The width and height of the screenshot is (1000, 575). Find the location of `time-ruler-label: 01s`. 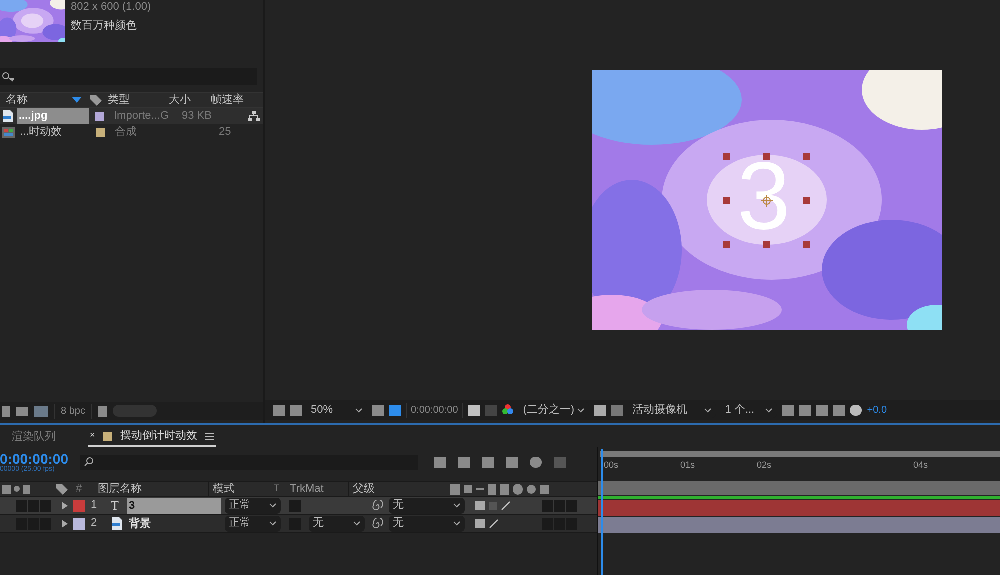

time-ruler-label: 01s is located at coordinates (688, 465).